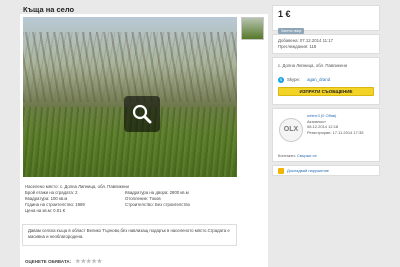 This screenshot has width=400, height=267. Describe the element at coordinates (297, 46) in the screenshot. I see `view-count: Преглеждания: 118` at that location.